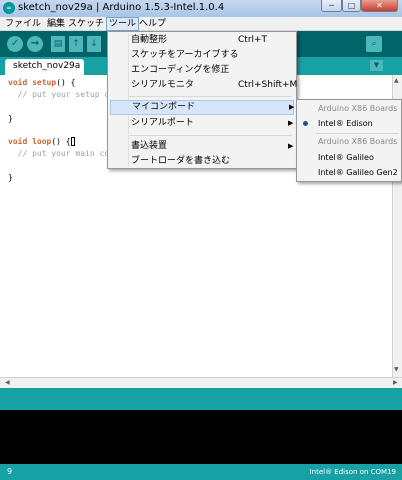 This screenshot has width=402, height=480. Describe the element at coordinates (72, 141) in the screenshot. I see `text-cursor` at that location.